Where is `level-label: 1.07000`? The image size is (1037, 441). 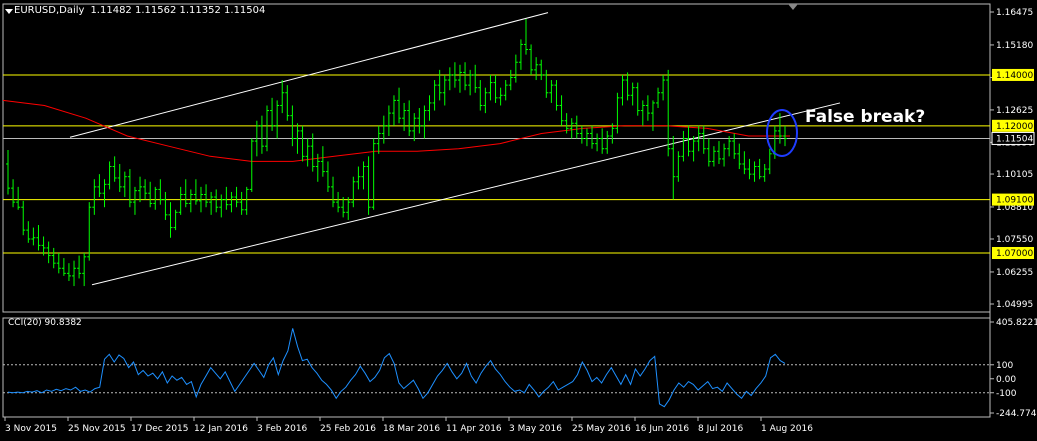
level-label: 1.07000 is located at coordinates (1014, 254).